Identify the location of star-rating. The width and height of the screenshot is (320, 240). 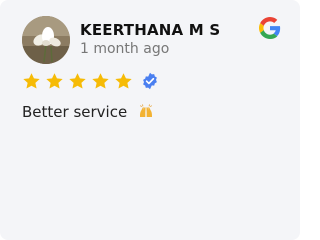
(90, 81).